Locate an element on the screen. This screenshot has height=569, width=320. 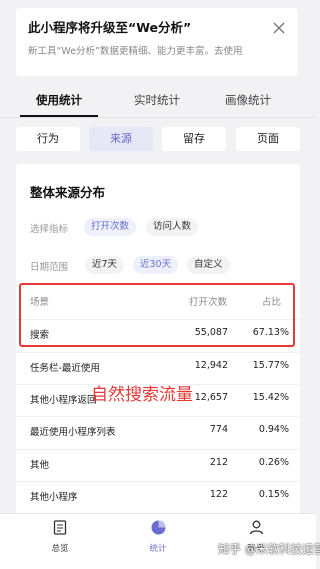
segment-retention: 留存 is located at coordinates (194, 139).